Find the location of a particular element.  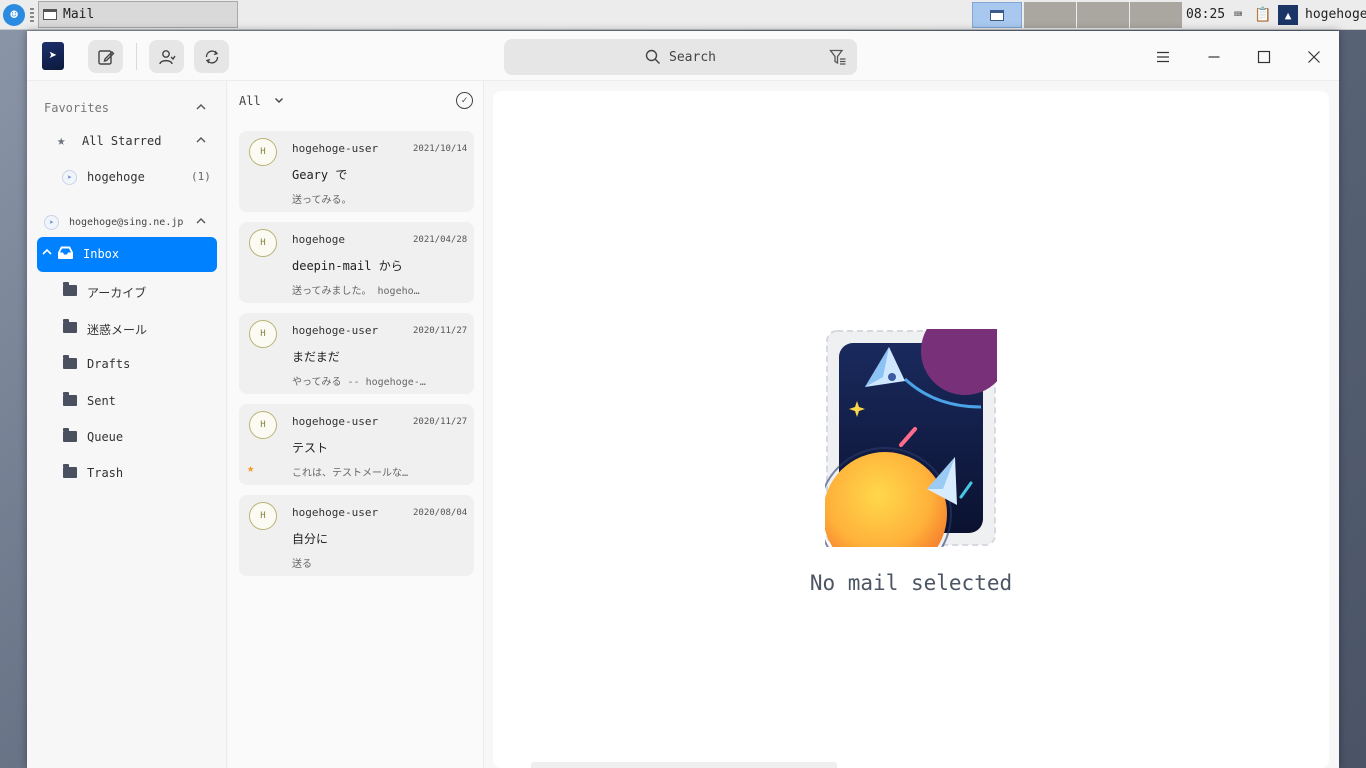

maximize-button is located at coordinates (1264, 57).